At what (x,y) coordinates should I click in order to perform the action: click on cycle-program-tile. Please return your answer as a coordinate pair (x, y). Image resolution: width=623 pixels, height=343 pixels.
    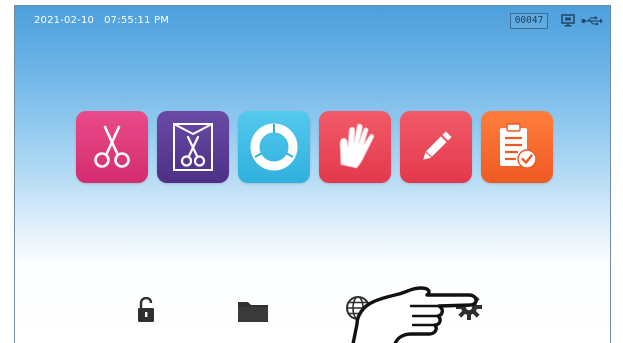
    Looking at the image, I should click on (274, 147).